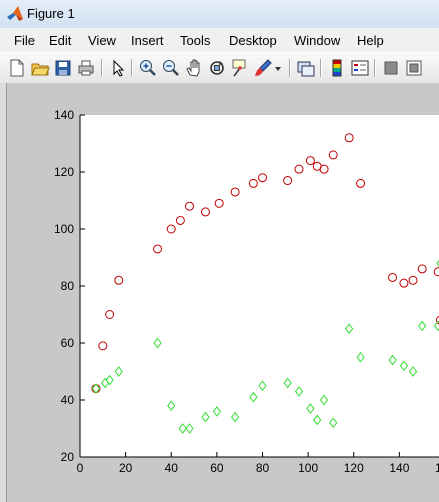 This screenshot has width=439, height=502. What do you see at coordinates (399, 468) in the screenshot?
I see `x-tick-label: 140` at bounding box center [399, 468].